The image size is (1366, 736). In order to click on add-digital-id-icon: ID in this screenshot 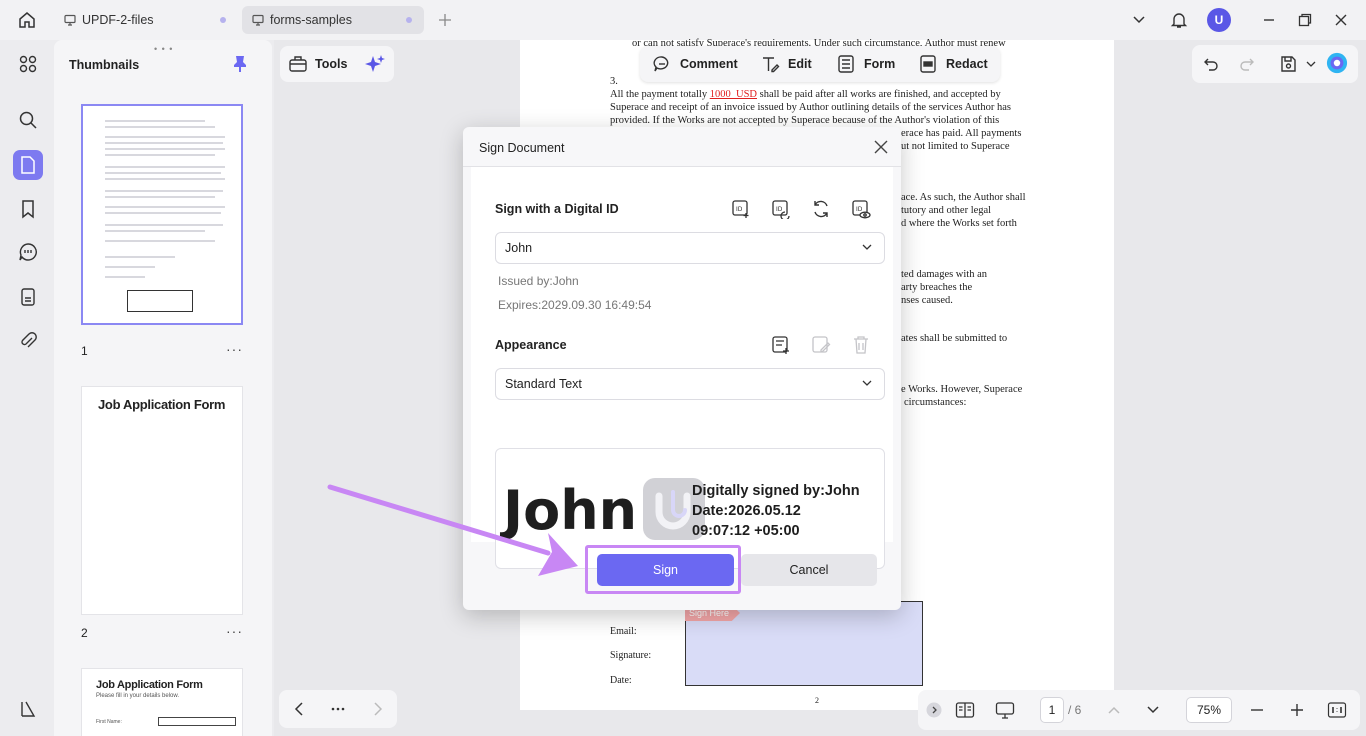, I will do `click(741, 209)`.